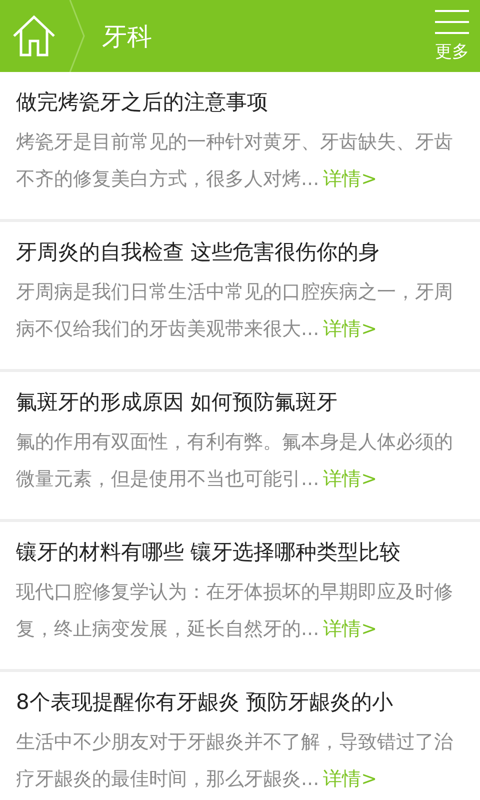 This screenshot has height=800, width=480. I want to click on article-excerpt: 烤瓷牙是目前常见的一种针对黄牙、牙齿缺失、牙齿不齐的修复美白方式，很多人对烤... 详情>, so click(235, 161).